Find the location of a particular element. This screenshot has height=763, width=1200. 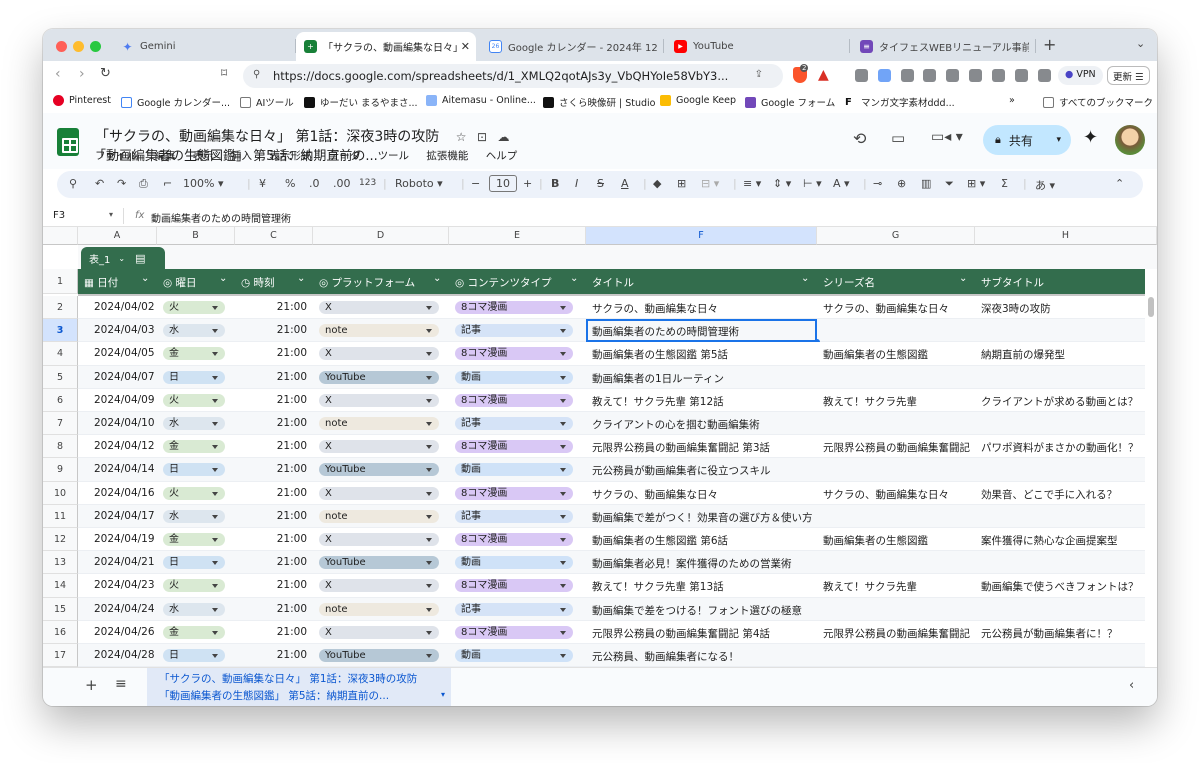

borders-icon: ⊞ is located at coordinates (681, 183).